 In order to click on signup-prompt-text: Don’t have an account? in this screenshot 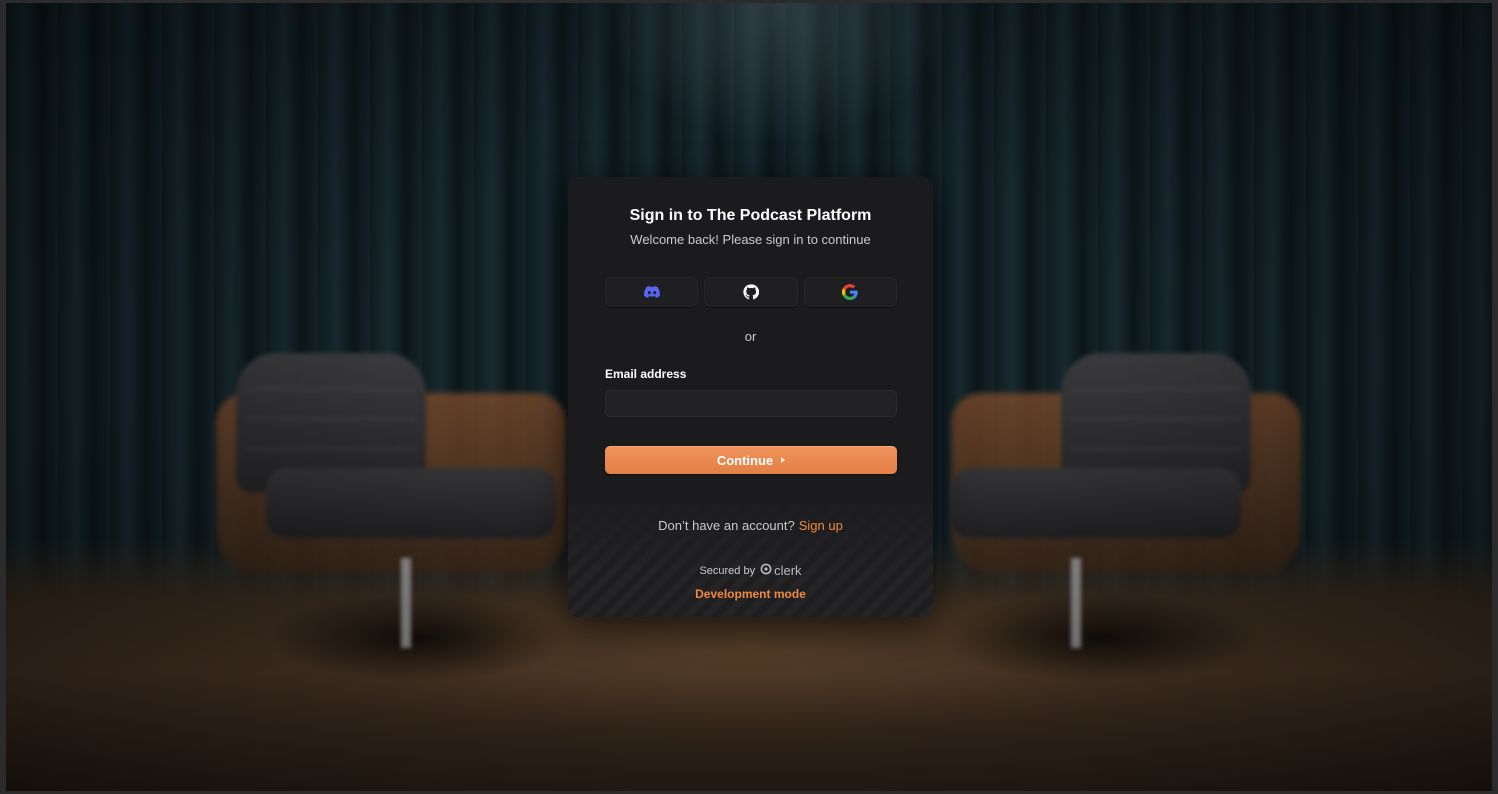, I will do `click(726, 525)`.